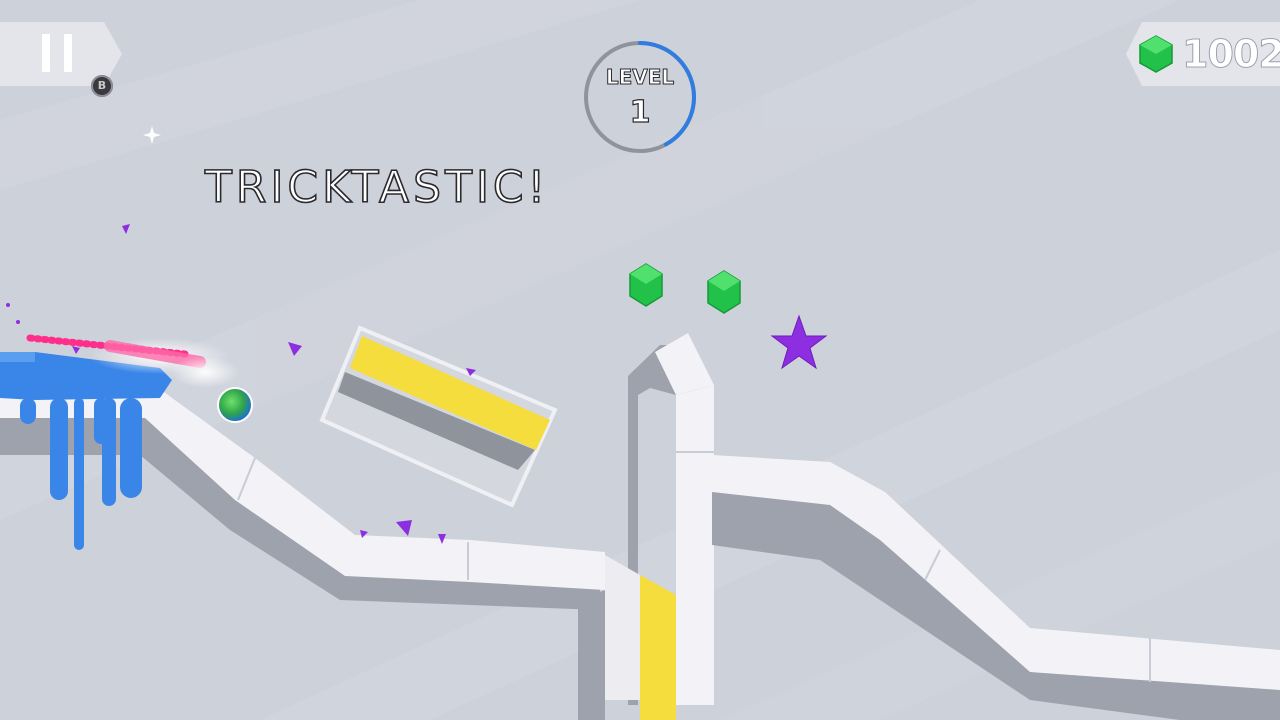 The width and height of the screenshot is (1280, 720). I want to click on player-ball, so click(235, 405).